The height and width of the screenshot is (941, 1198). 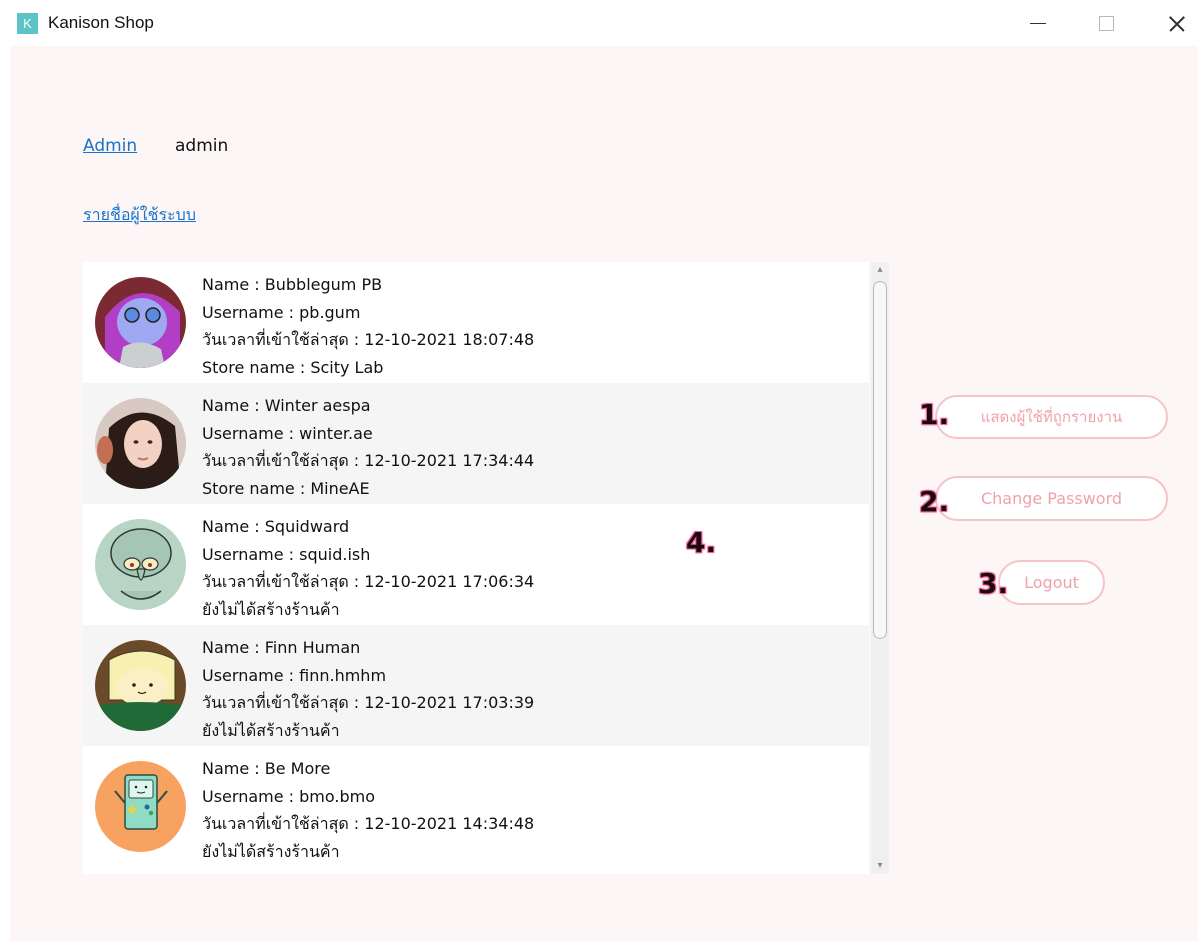 What do you see at coordinates (1038, 24) in the screenshot?
I see `minimize-icon` at bounding box center [1038, 24].